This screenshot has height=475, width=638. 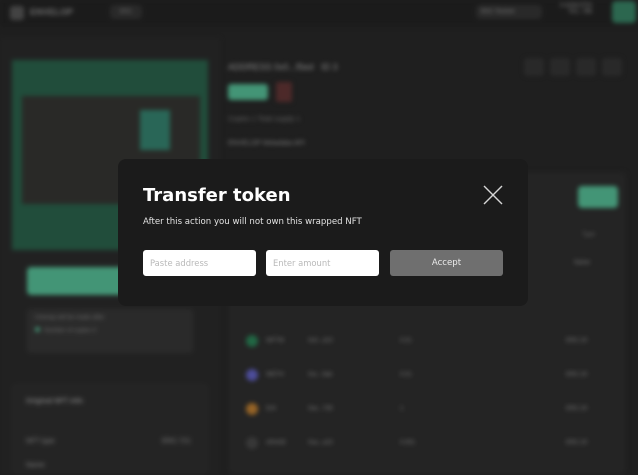 I want to click on amount-input, so click(x=322, y=263).